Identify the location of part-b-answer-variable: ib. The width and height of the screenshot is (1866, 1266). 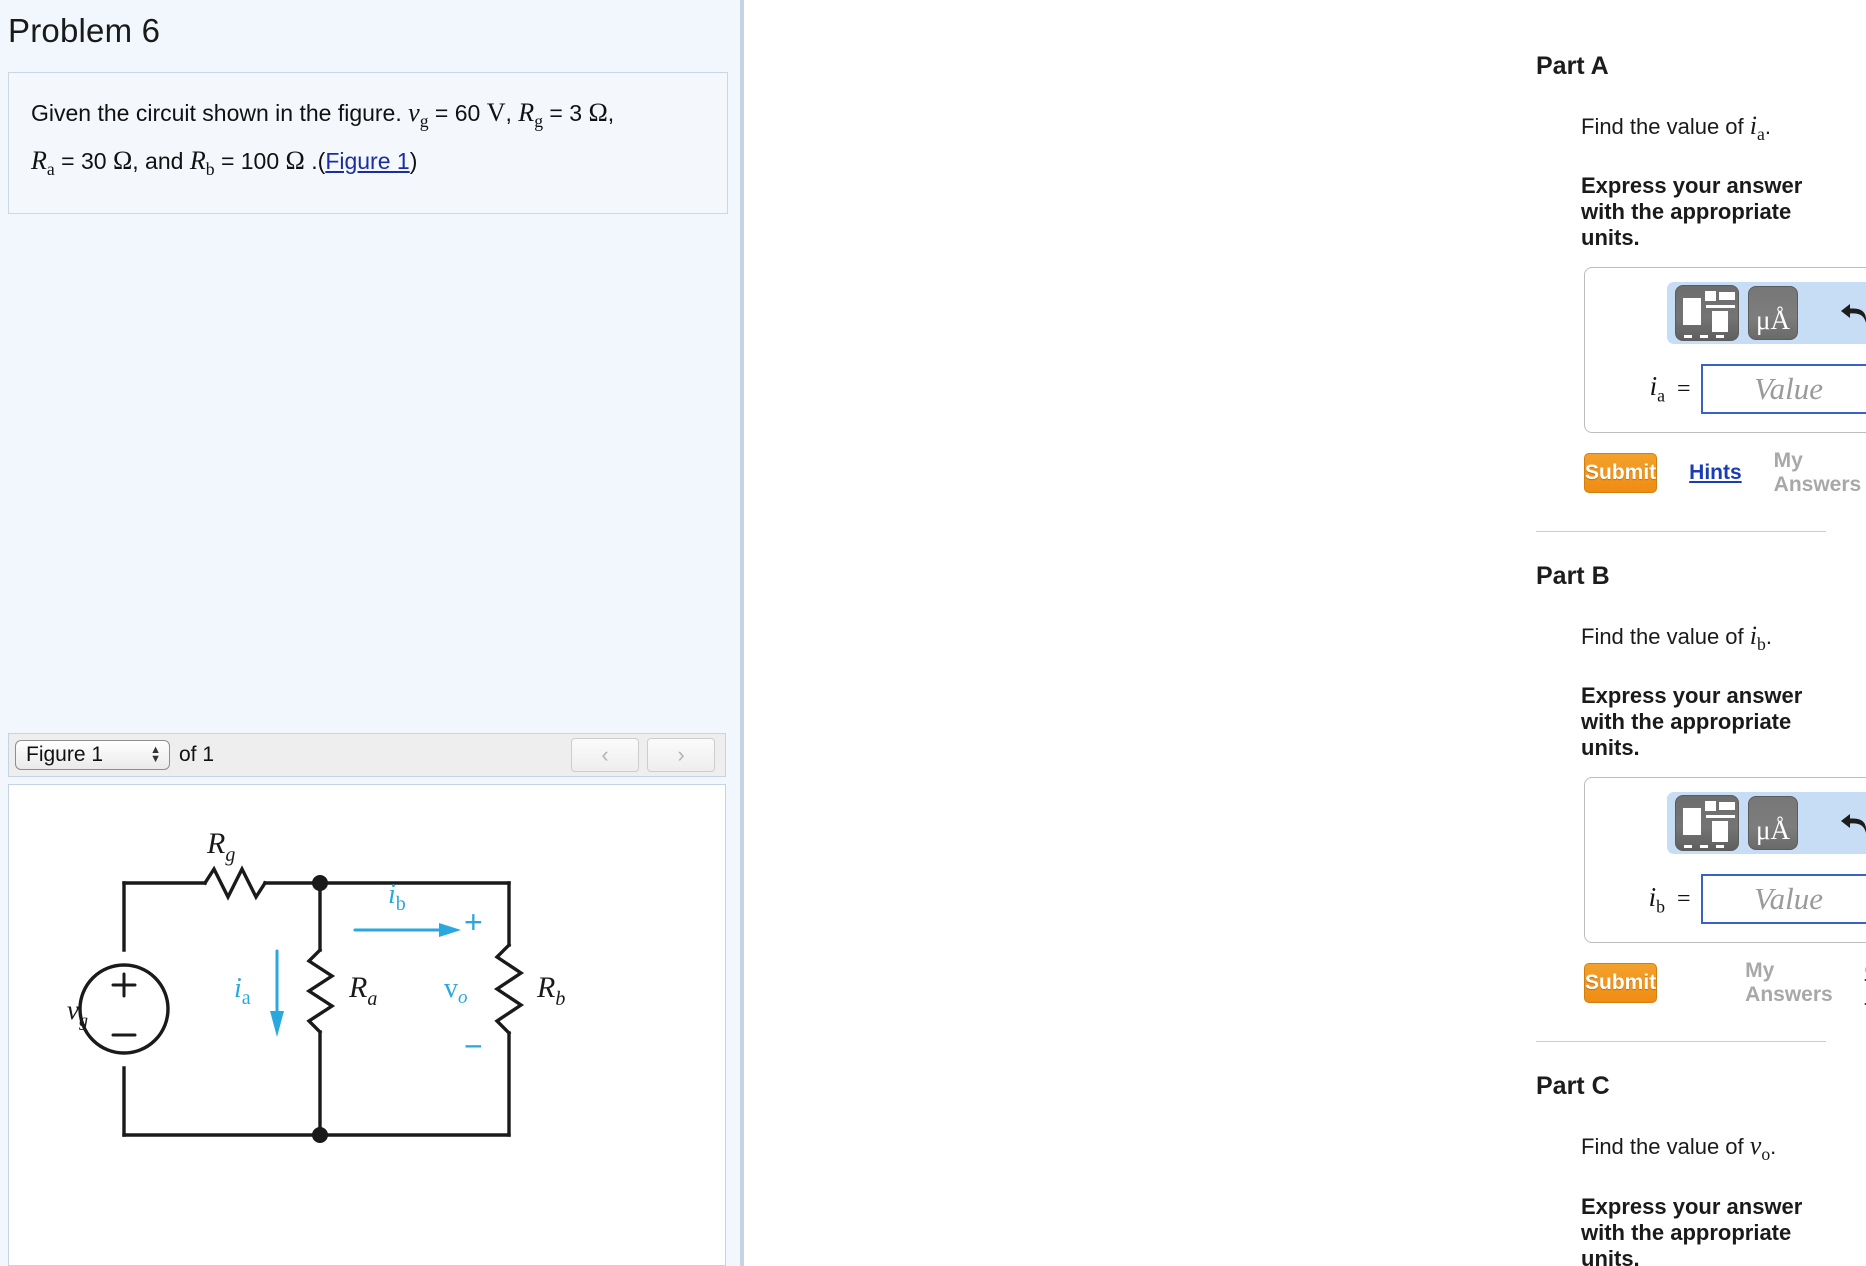
(1656, 899).